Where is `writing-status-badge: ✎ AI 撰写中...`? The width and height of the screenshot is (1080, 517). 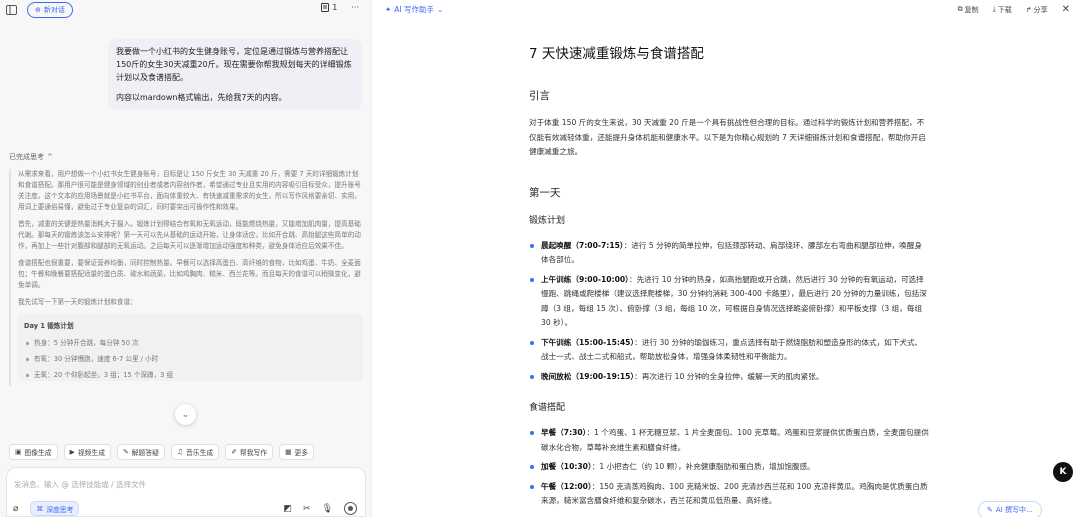 writing-status-badge: ✎ AI 撰写中... is located at coordinates (1010, 509).